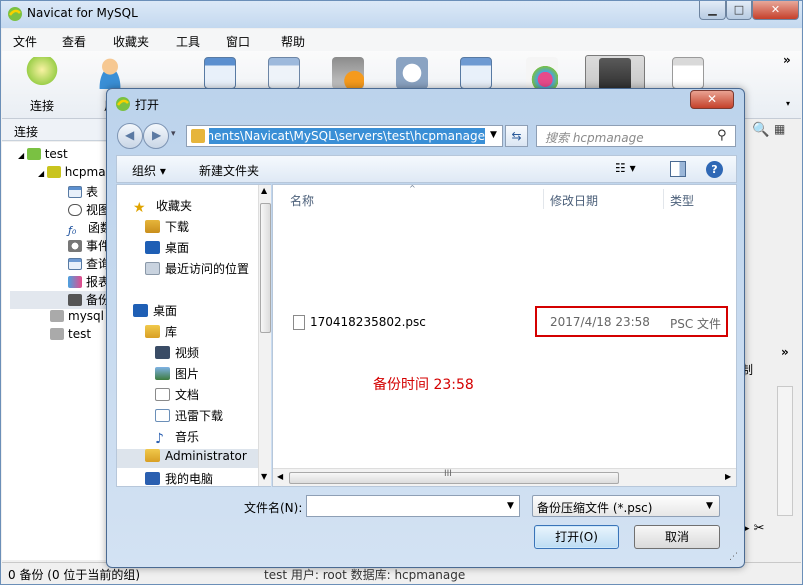 Image resolution: width=803 pixels, height=585 pixels. I want to click on grid-view-icon: ▦, so click(779, 129).